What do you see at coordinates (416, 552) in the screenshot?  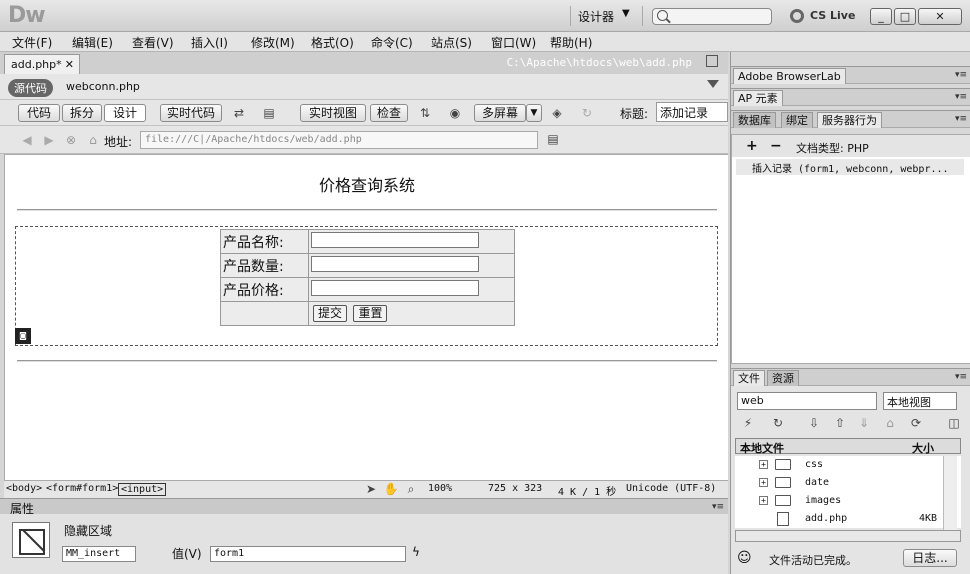 I see `lightning-icon: ϟ` at bounding box center [416, 552].